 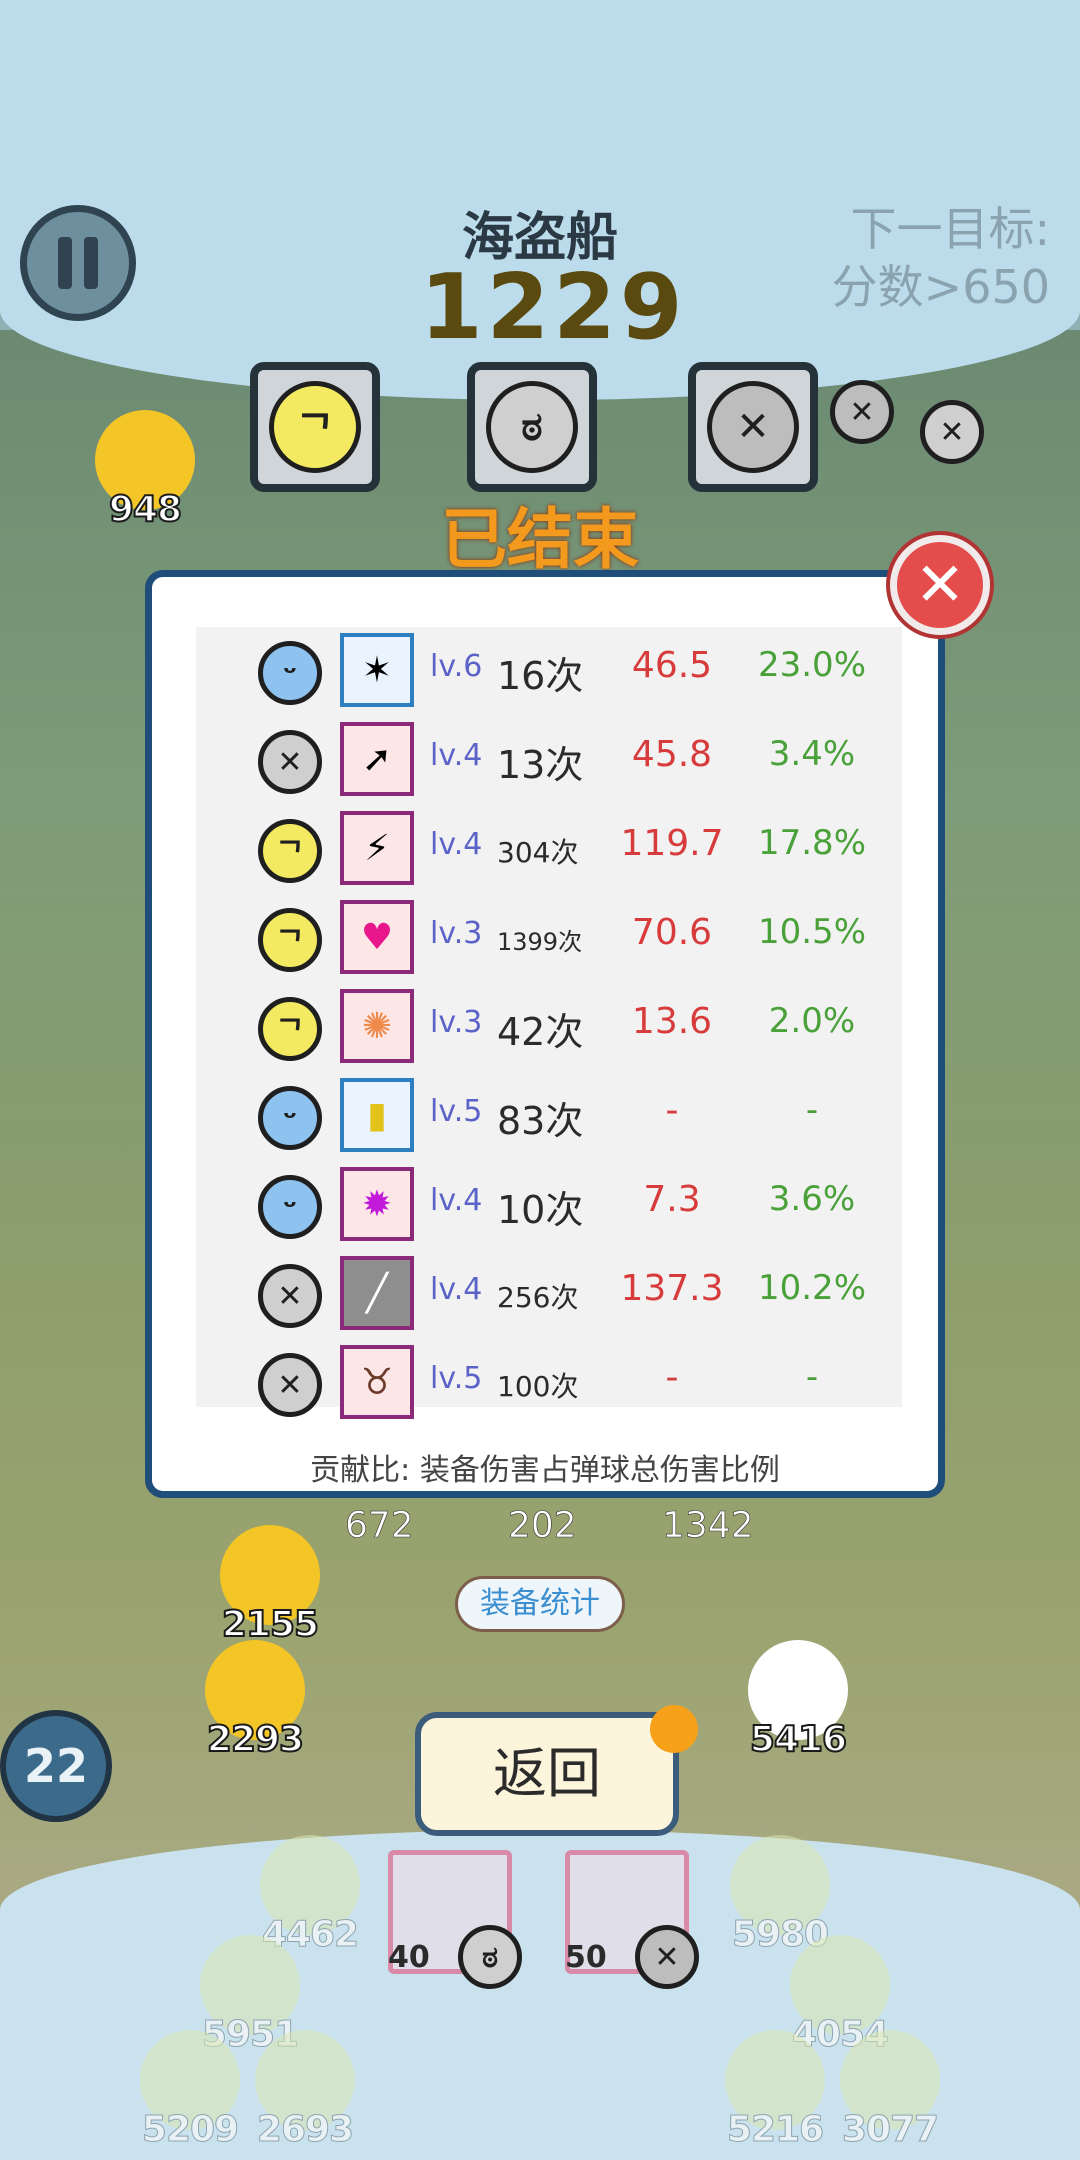 What do you see at coordinates (305, 2130) in the screenshot?
I see `chick-number: 2693` at bounding box center [305, 2130].